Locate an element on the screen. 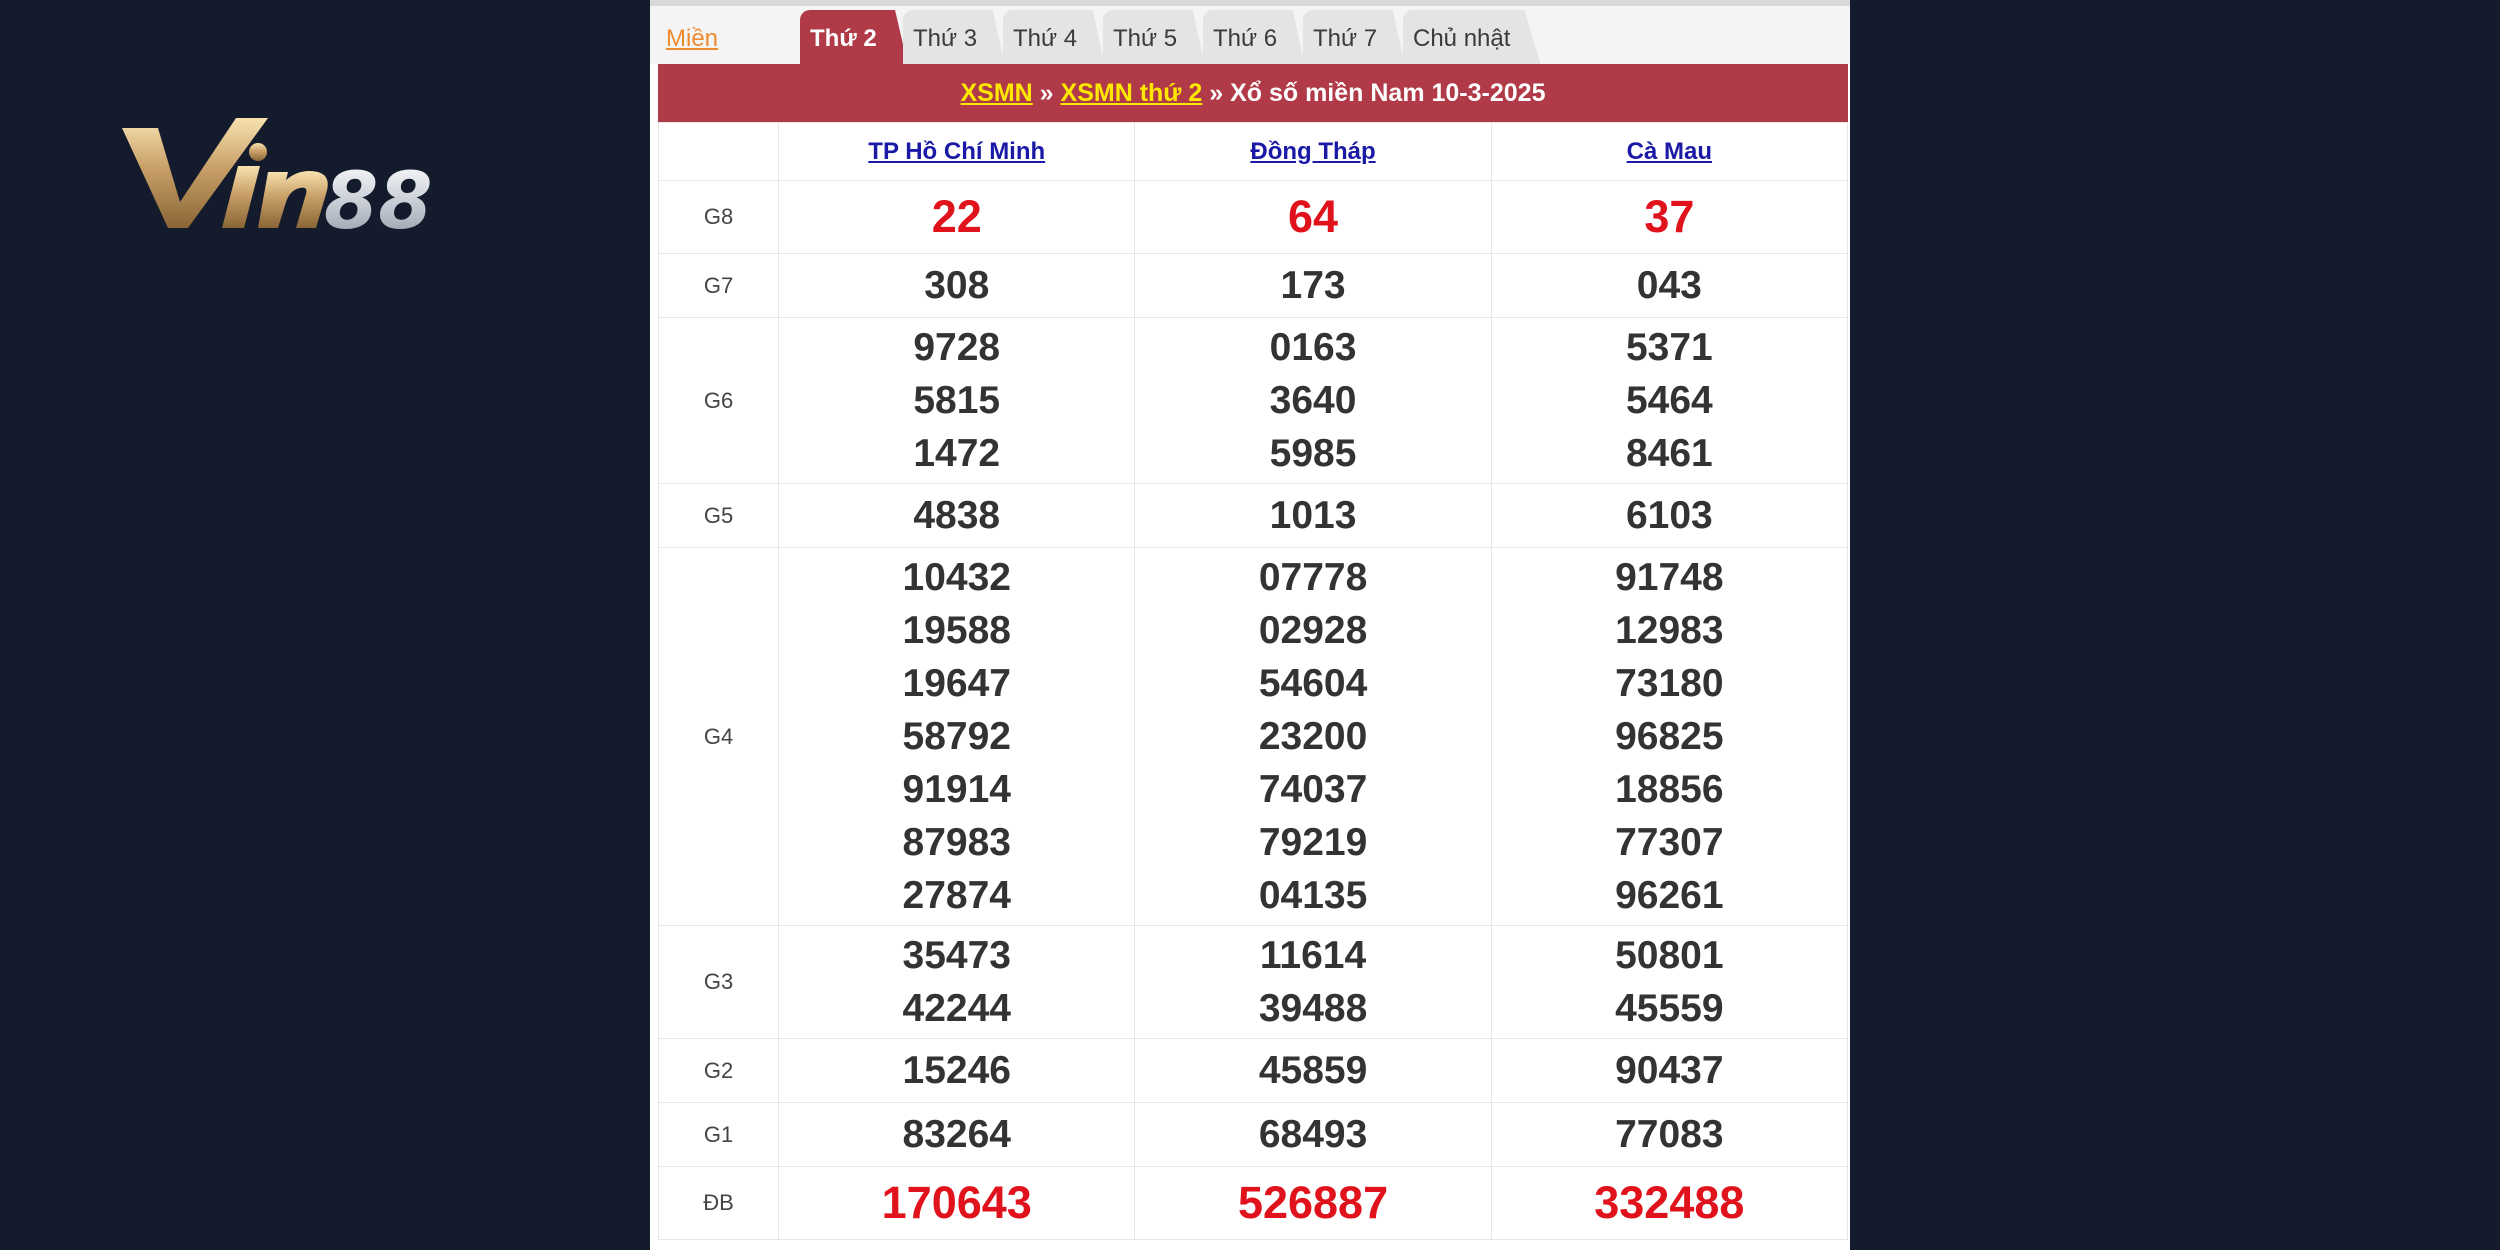  province-hcm: TP Hồ Chí Minh is located at coordinates (957, 151).